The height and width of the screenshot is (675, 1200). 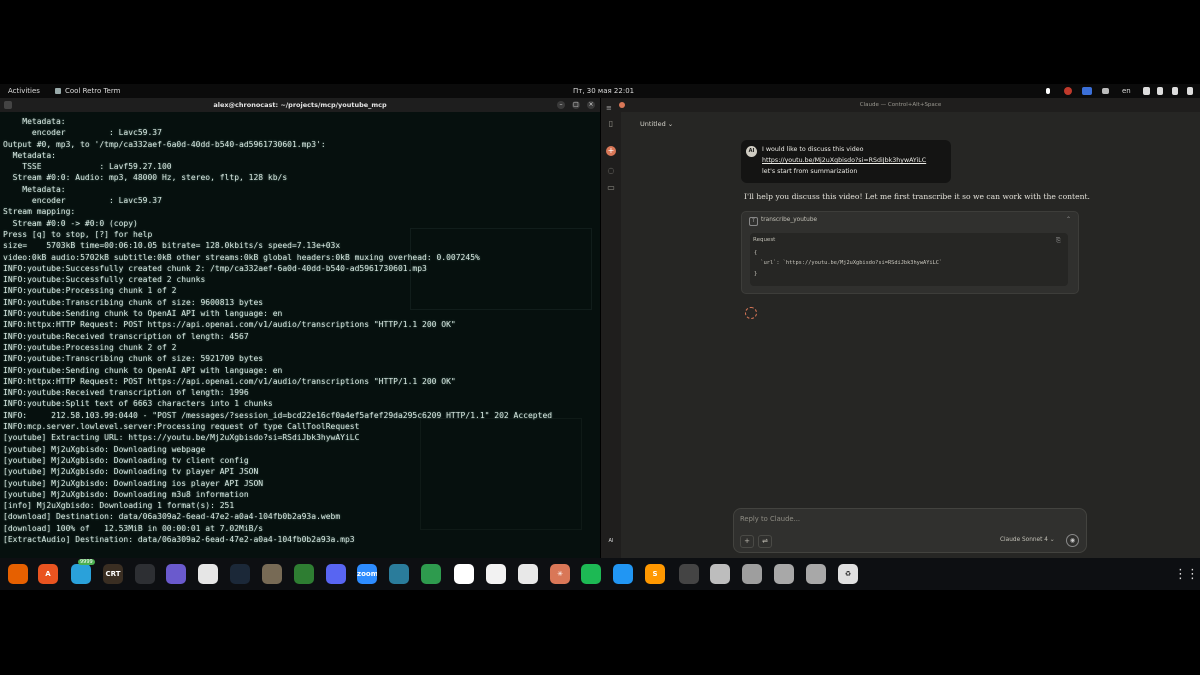 I want to click on notification-badge: 9999, so click(x=86, y=562).